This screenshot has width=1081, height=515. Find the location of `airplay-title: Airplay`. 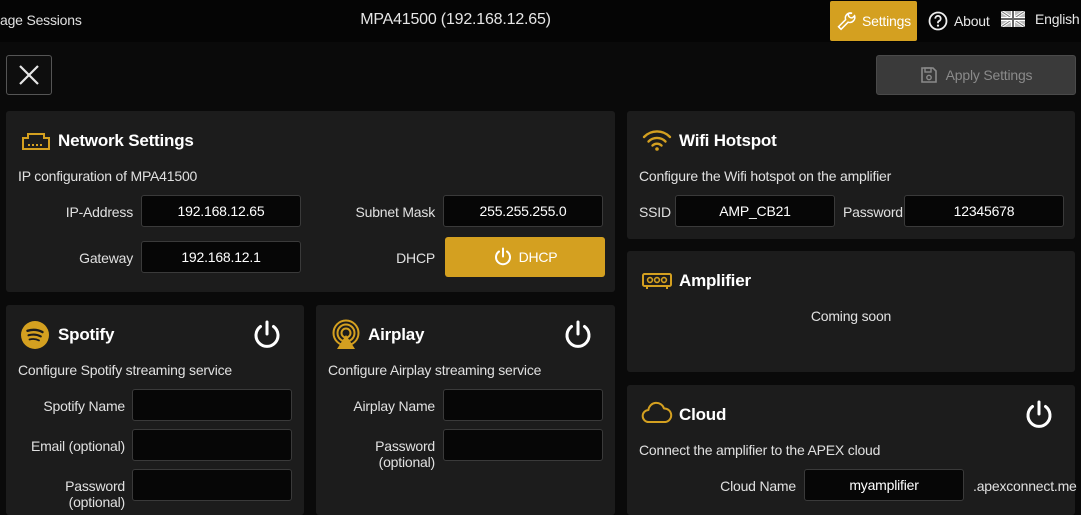

airplay-title: Airplay is located at coordinates (396, 334).